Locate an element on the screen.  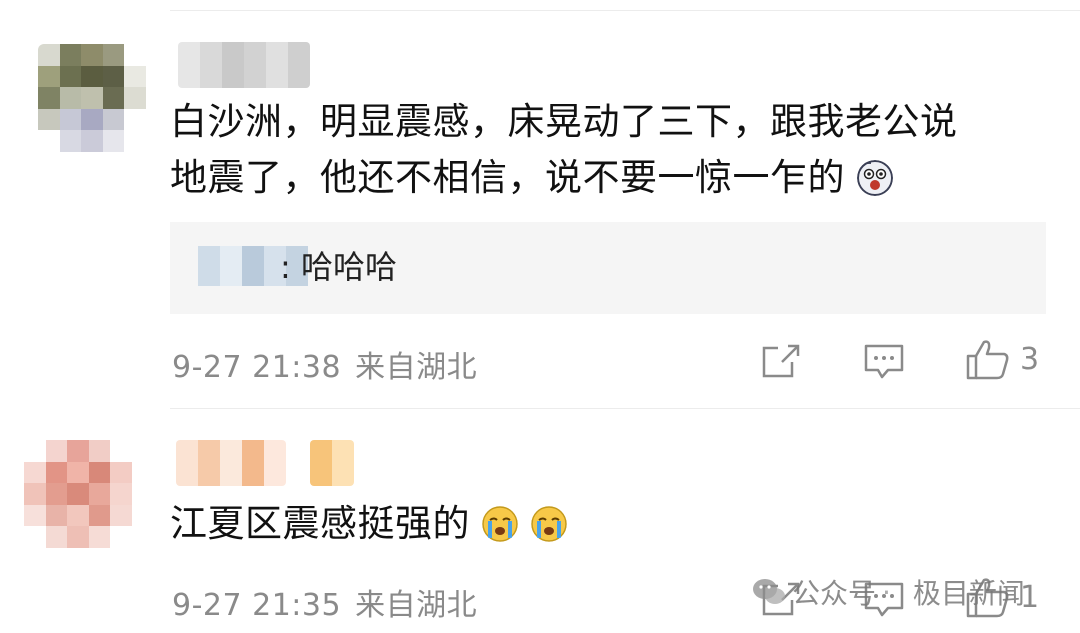
timestamp: 9-27 21:35 is located at coordinates (257, 605).